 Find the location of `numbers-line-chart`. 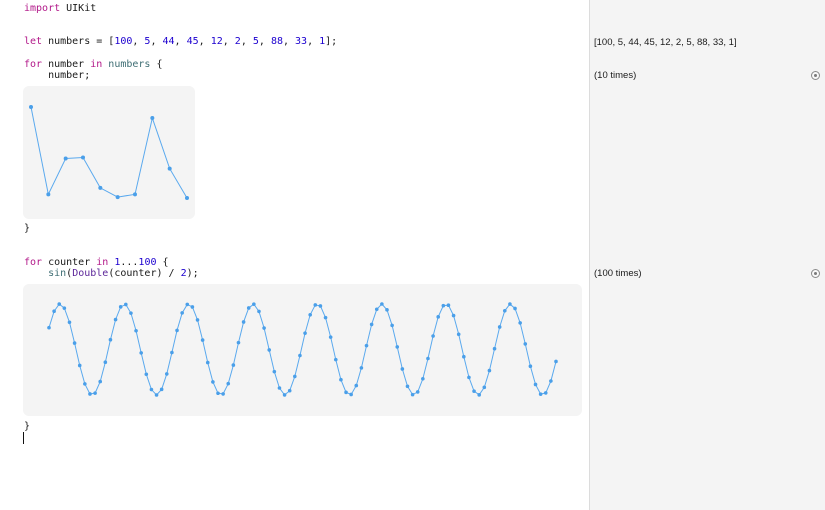

numbers-line-chart is located at coordinates (109, 152).